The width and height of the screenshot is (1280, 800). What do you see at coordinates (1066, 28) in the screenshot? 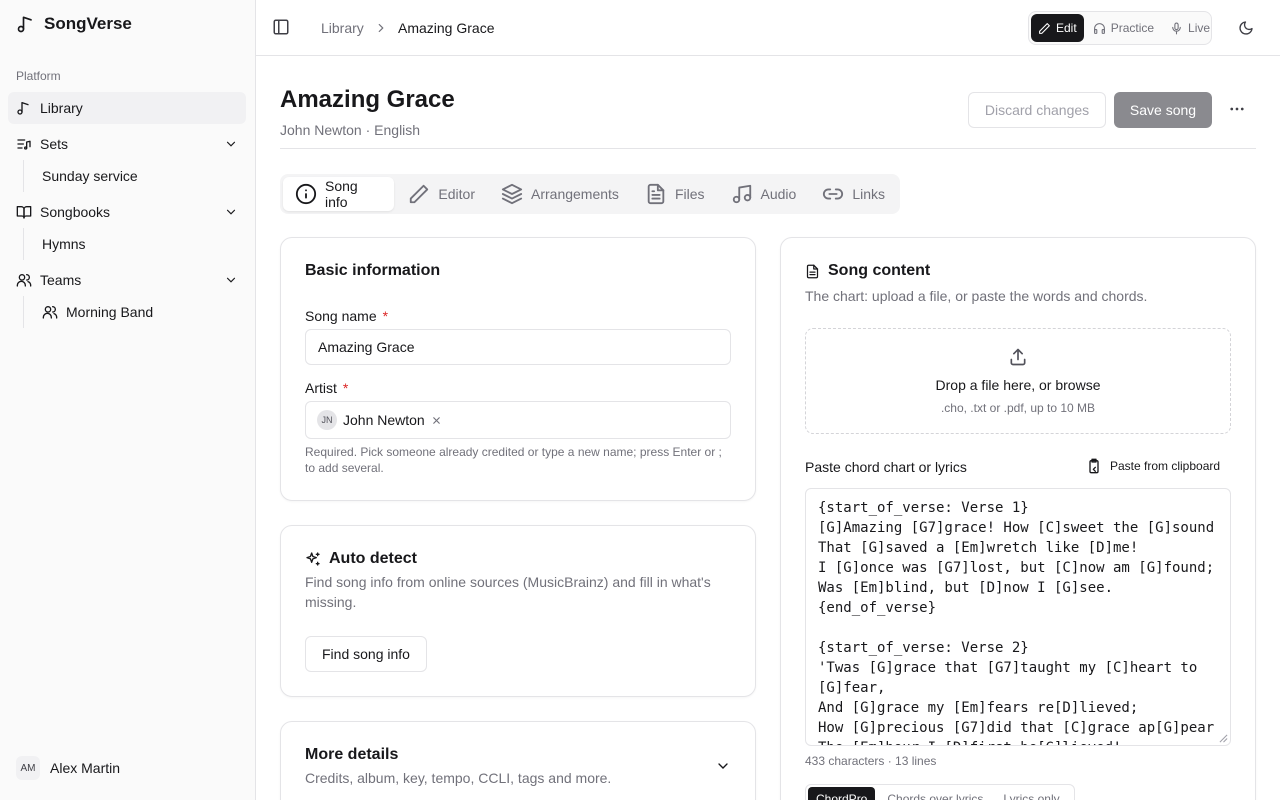
I see `mode-label: Edit` at bounding box center [1066, 28].